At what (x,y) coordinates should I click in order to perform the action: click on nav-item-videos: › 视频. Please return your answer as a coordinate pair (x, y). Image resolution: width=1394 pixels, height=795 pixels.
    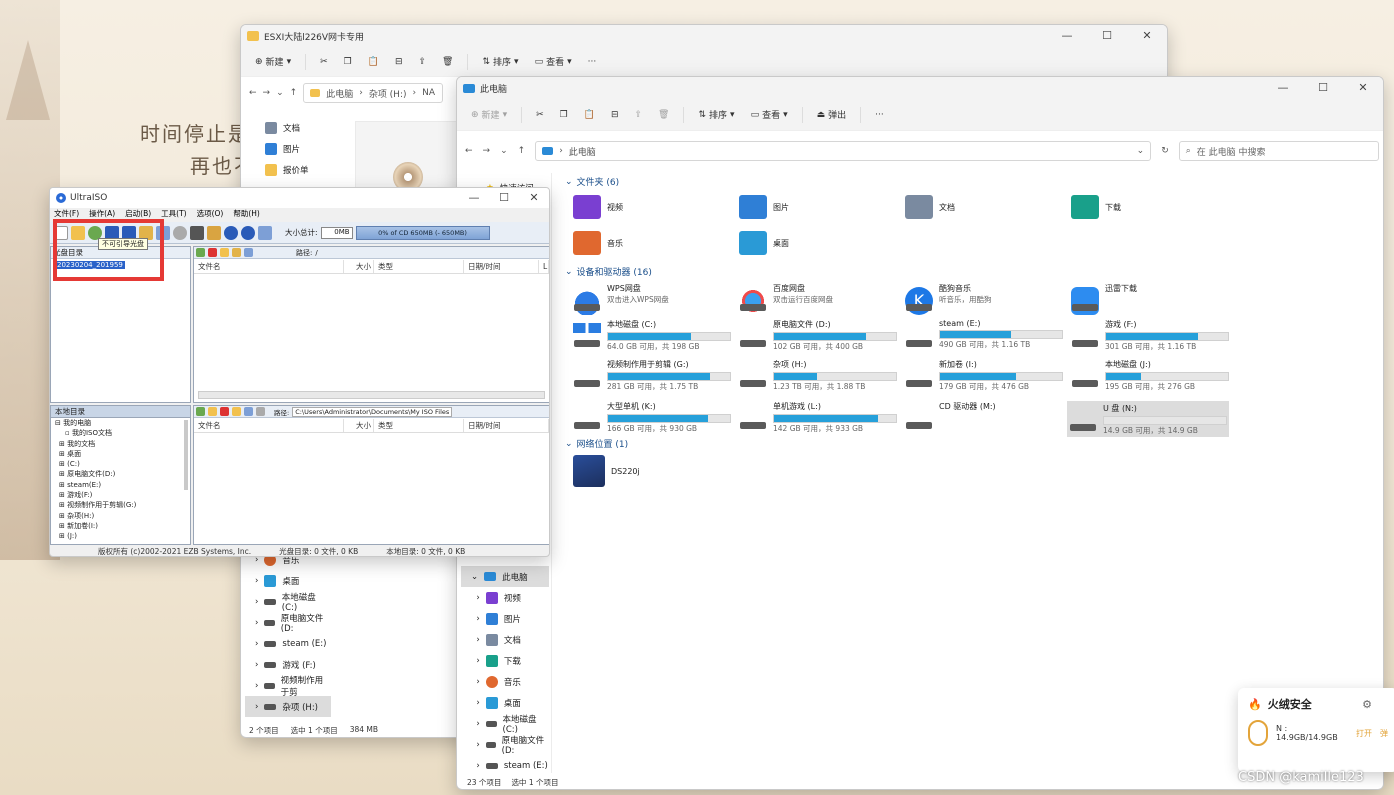
    Looking at the image, I should click on (505, 597).